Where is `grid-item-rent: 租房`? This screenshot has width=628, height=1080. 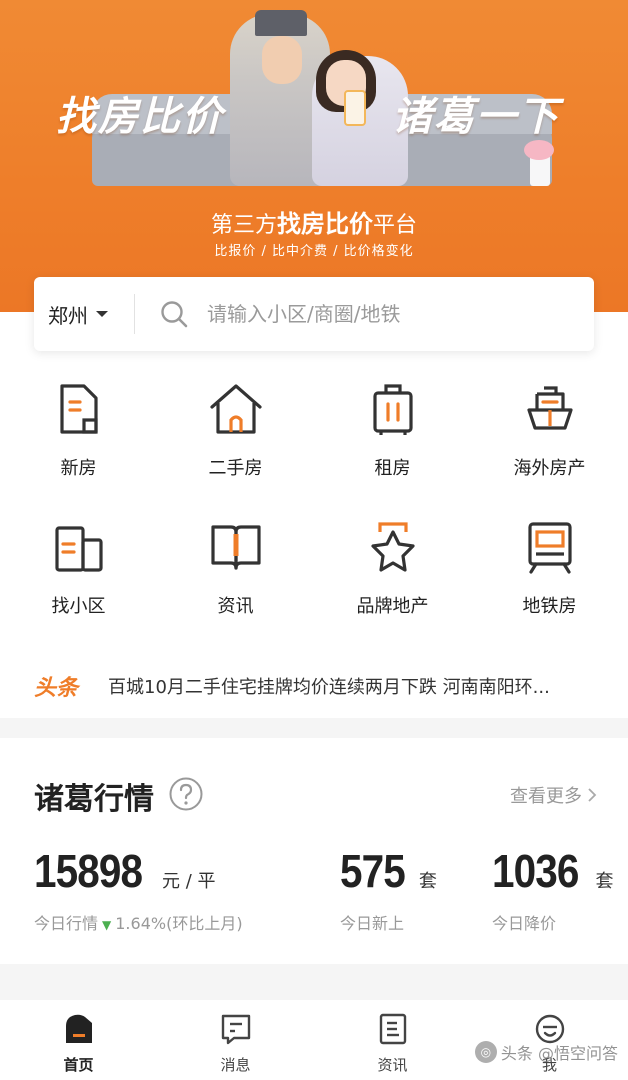
grid-item-rent: 租房 is located at coordinates (392, 449).